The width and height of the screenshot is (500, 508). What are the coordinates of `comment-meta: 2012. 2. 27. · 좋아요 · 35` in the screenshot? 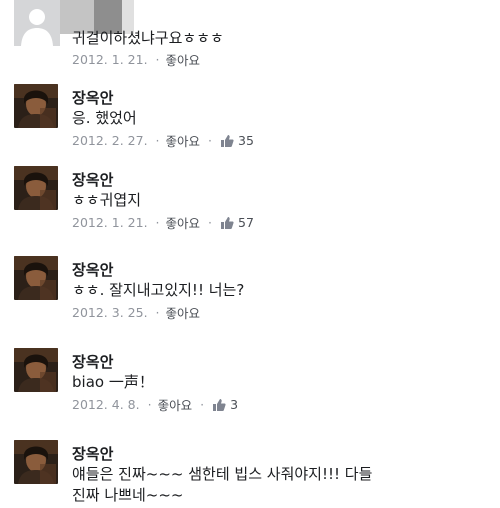 It's located at (163, 140).